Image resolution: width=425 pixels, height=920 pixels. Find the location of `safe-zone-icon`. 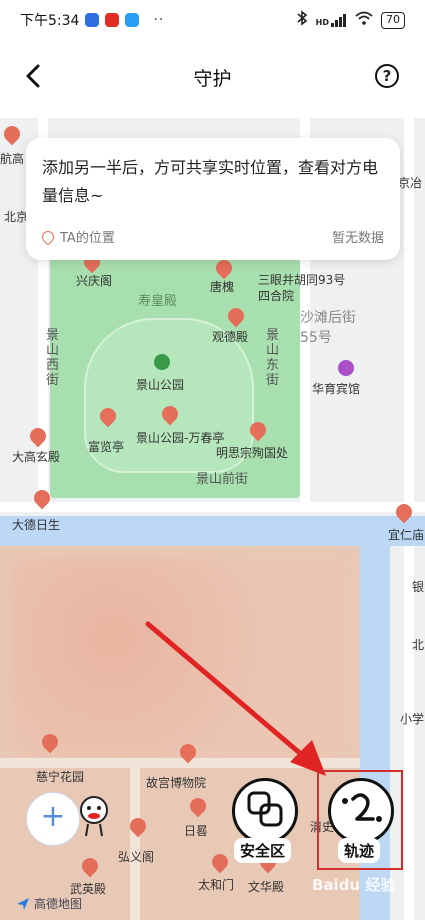

safe-zone-icon is located at coordinates (265, 809).